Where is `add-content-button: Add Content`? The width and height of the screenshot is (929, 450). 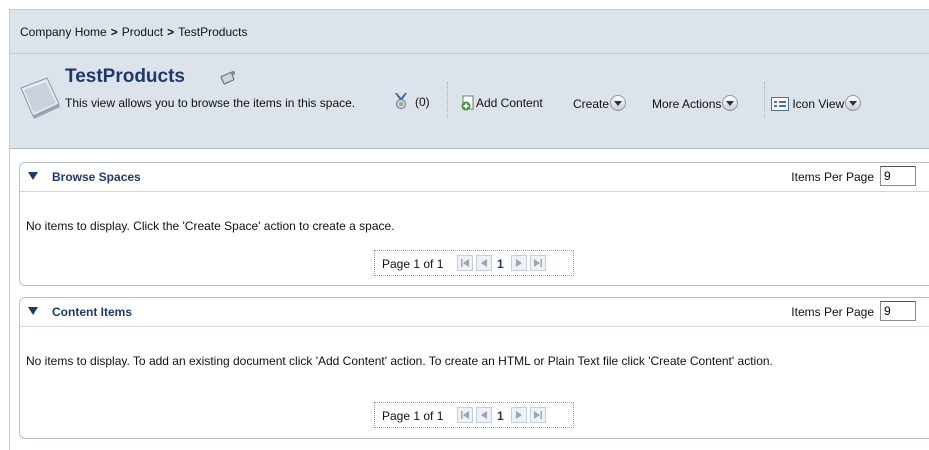
add-content-button: Add Content is located at coordinates (501, 103).